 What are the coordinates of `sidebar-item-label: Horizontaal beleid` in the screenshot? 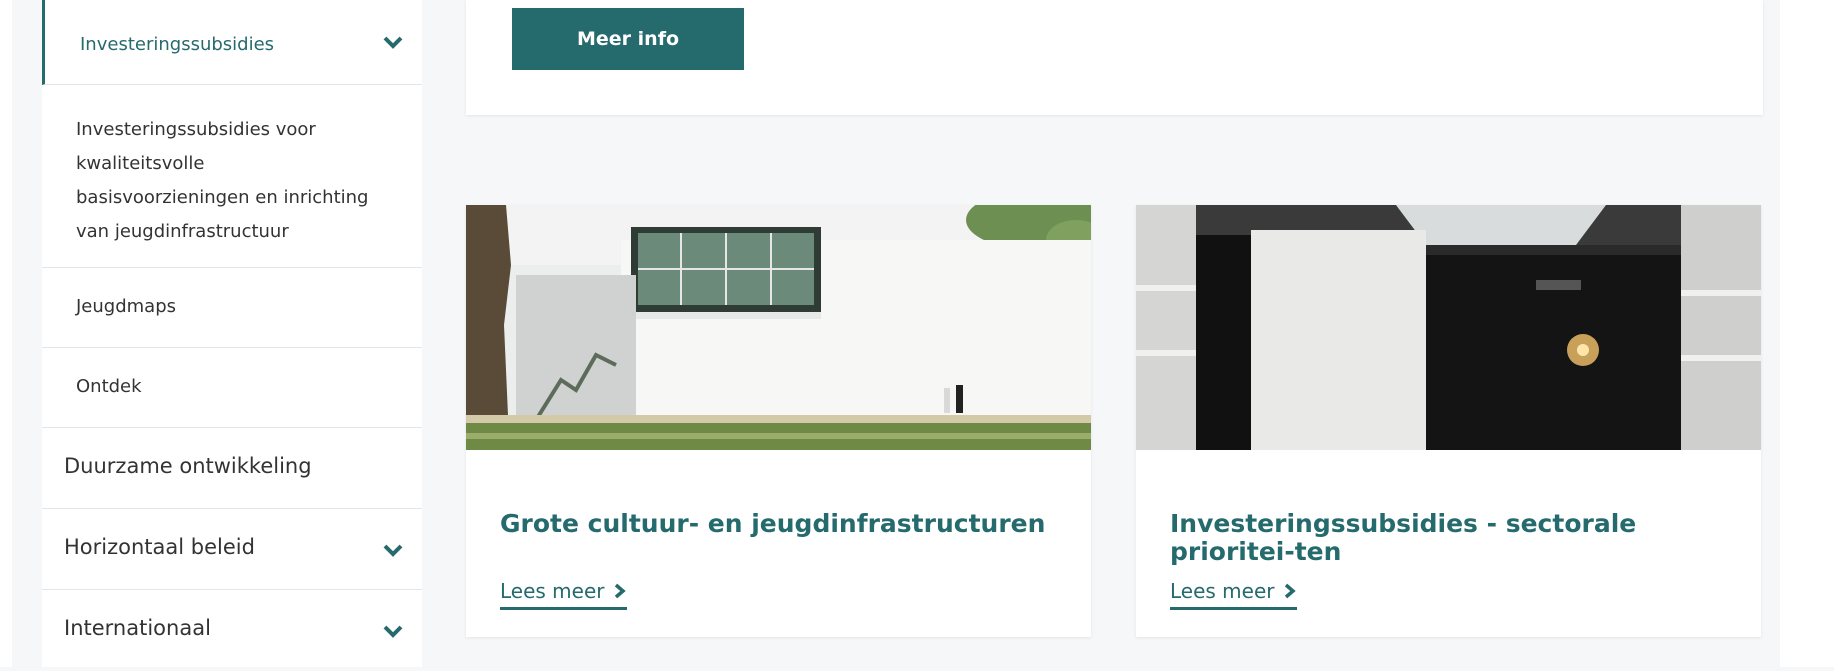 It's located at (159, 547).